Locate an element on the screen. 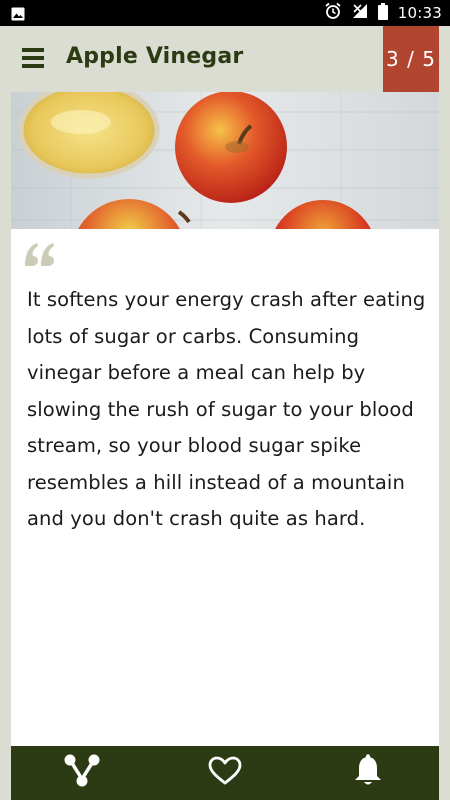  heart-icon is located at coordinates (225, 773).